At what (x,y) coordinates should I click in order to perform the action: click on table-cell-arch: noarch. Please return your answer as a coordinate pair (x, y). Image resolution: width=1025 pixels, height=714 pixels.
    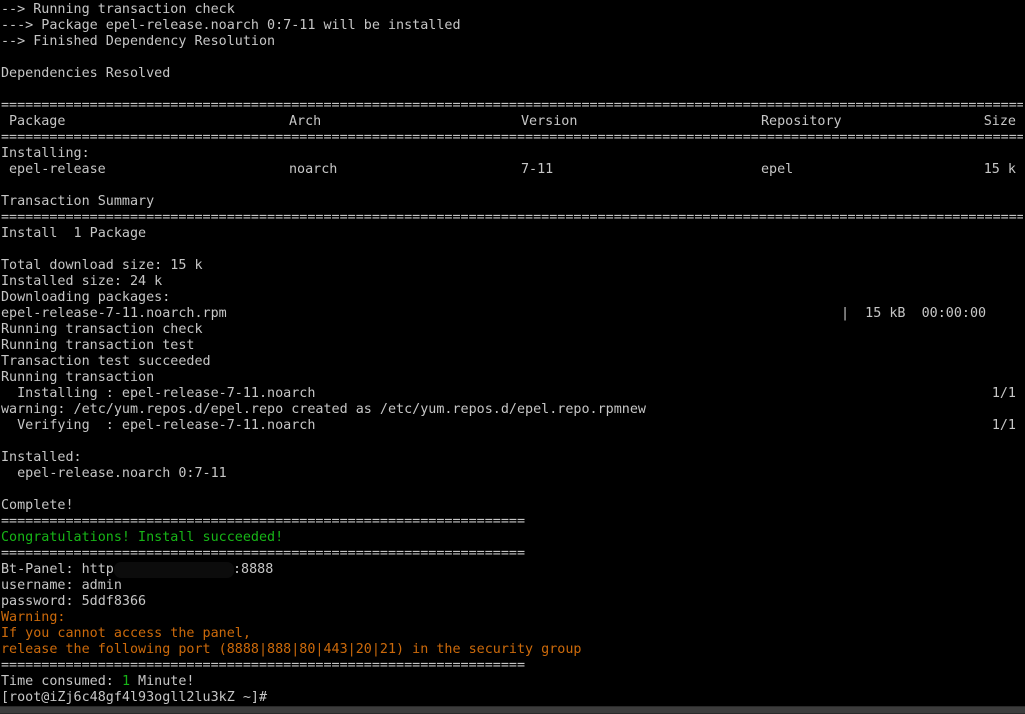
    Looking at the image, I should click on (313, 169).